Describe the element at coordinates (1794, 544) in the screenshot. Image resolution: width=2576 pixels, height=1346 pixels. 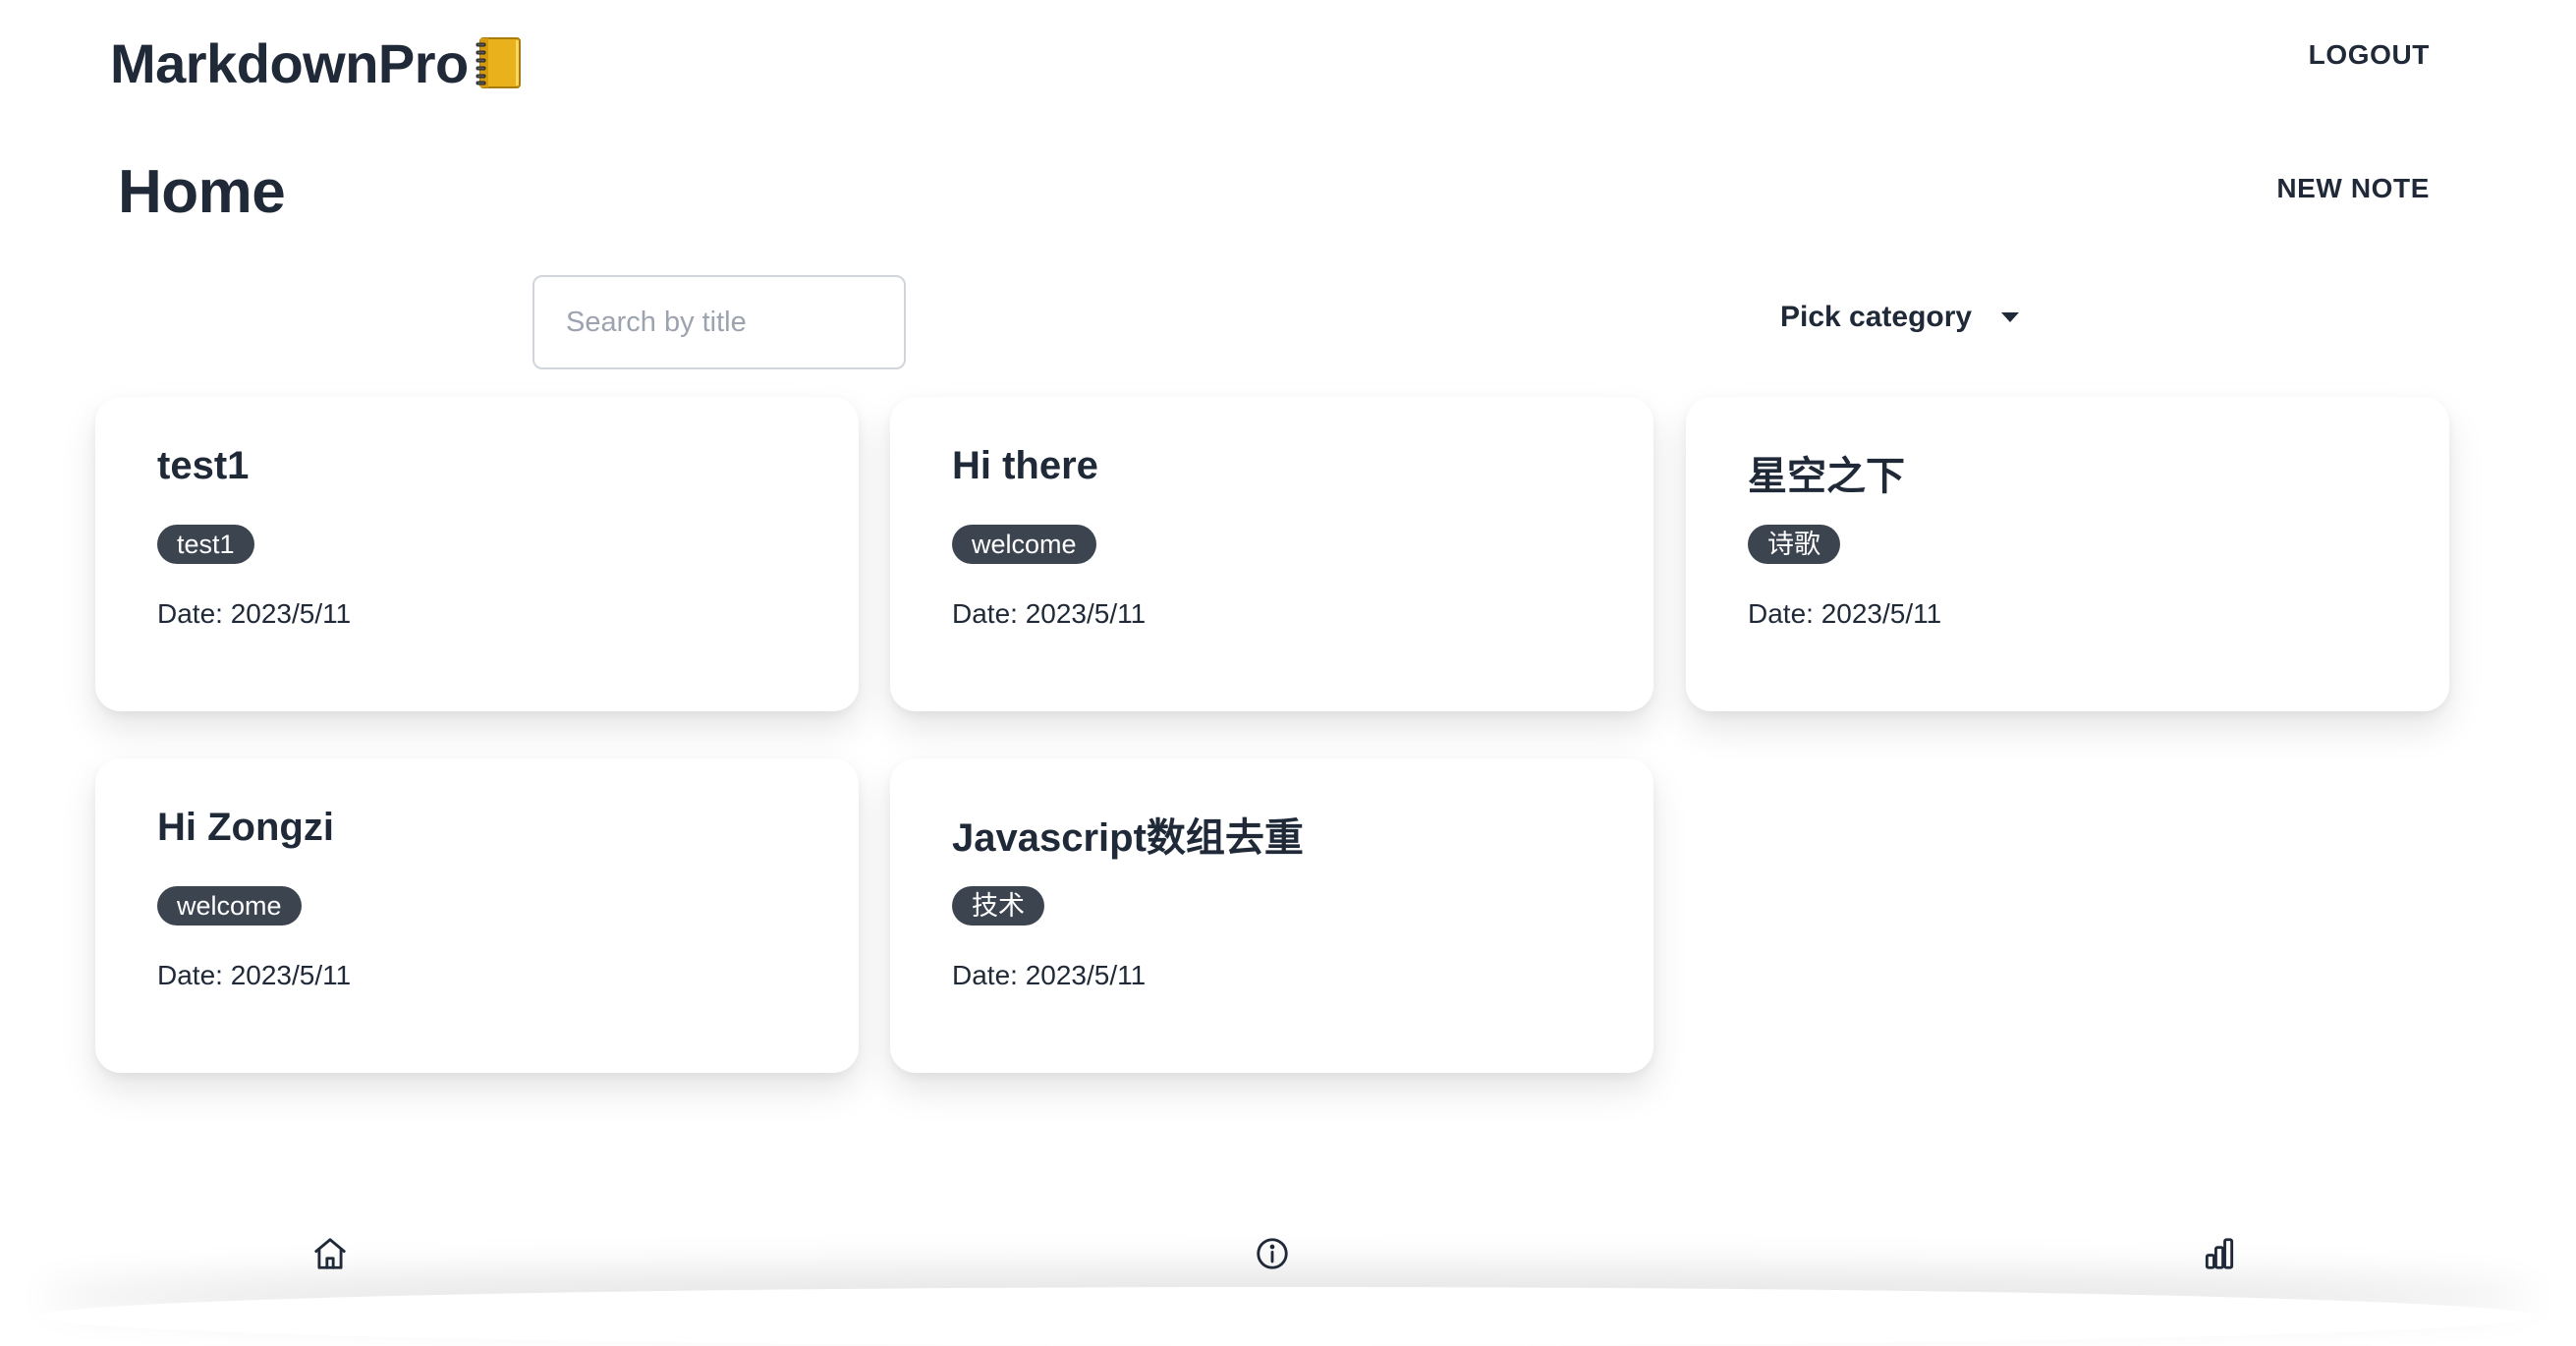
I see `note-tag: 诗歌` at that location.